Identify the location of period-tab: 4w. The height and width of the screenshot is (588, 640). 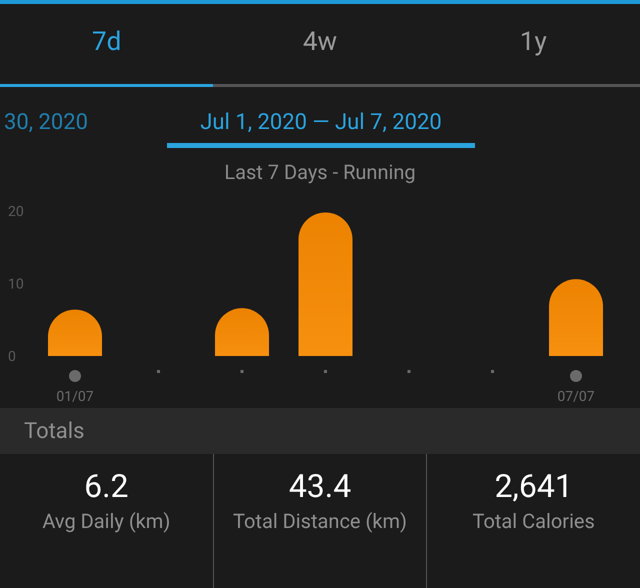
(320, 45).